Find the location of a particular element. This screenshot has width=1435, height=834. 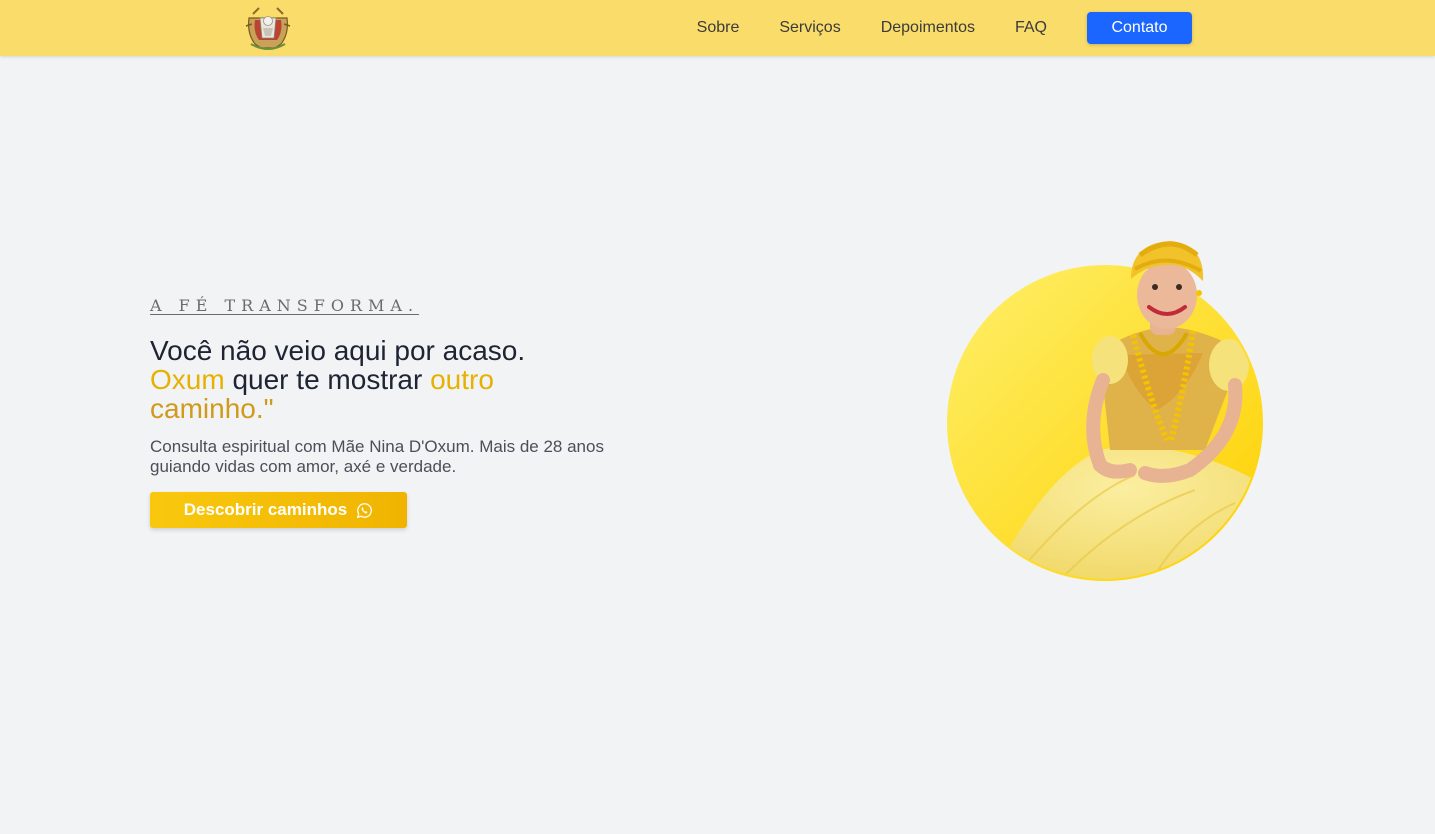

discover-paths-button: Descobrir caminhos is located at coordinates (278, 510).